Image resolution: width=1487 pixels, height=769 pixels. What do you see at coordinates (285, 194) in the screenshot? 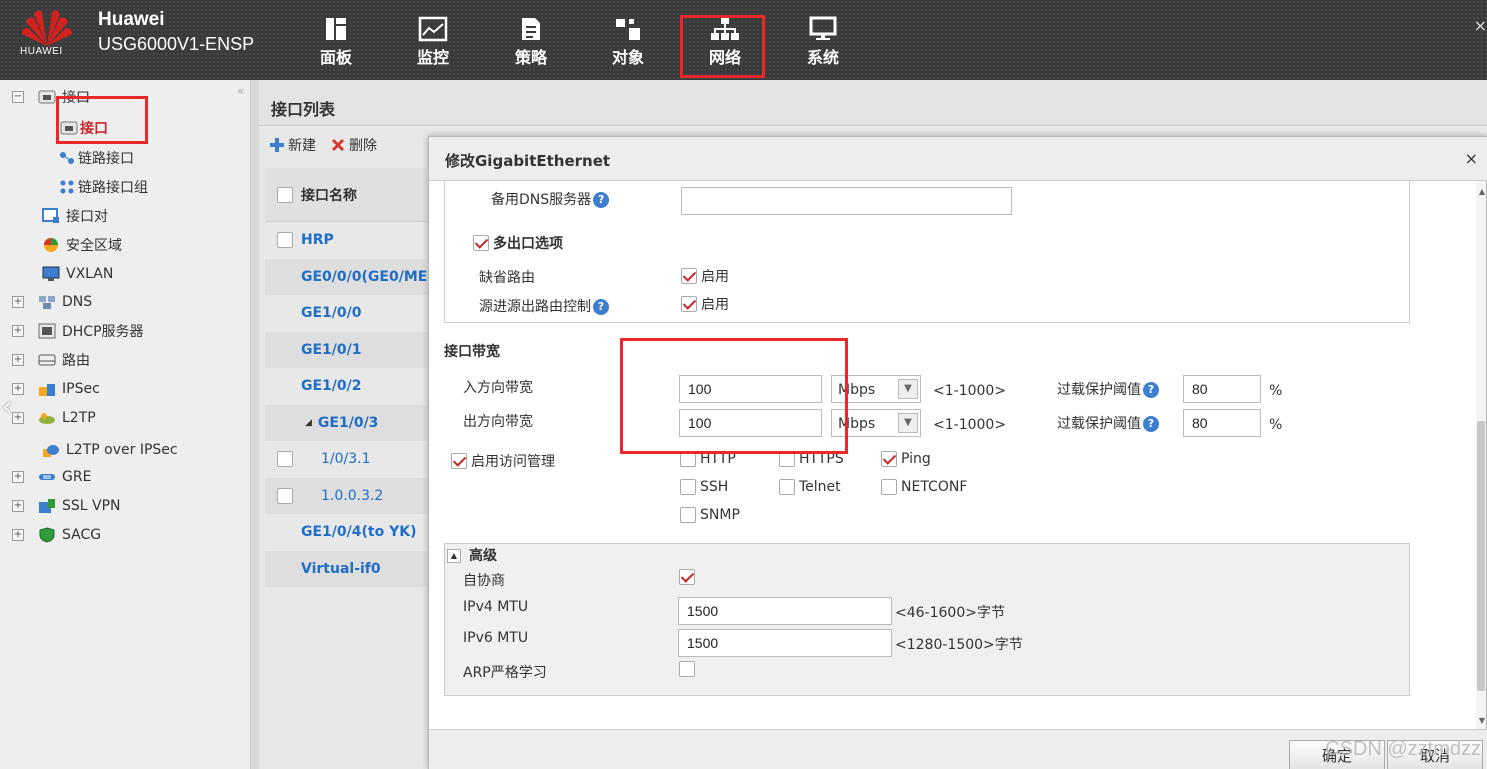
I see `select-all-checkbox` at bounding box center [285, 194].